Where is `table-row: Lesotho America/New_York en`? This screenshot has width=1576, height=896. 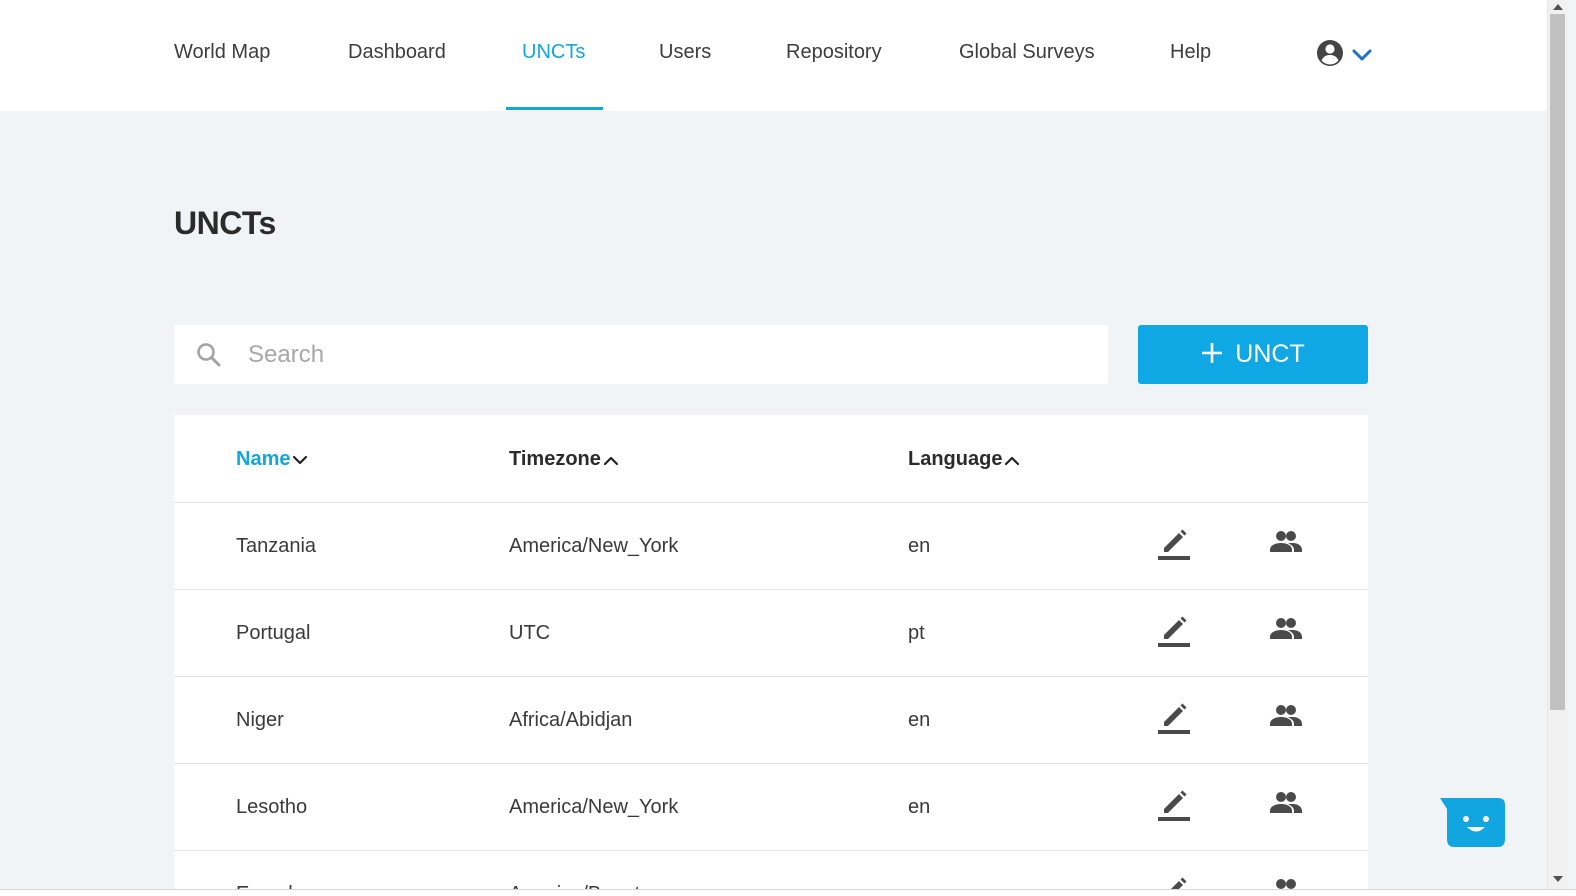
table-row: Lesotho America/New_York en is located at coordinates (771, 806).